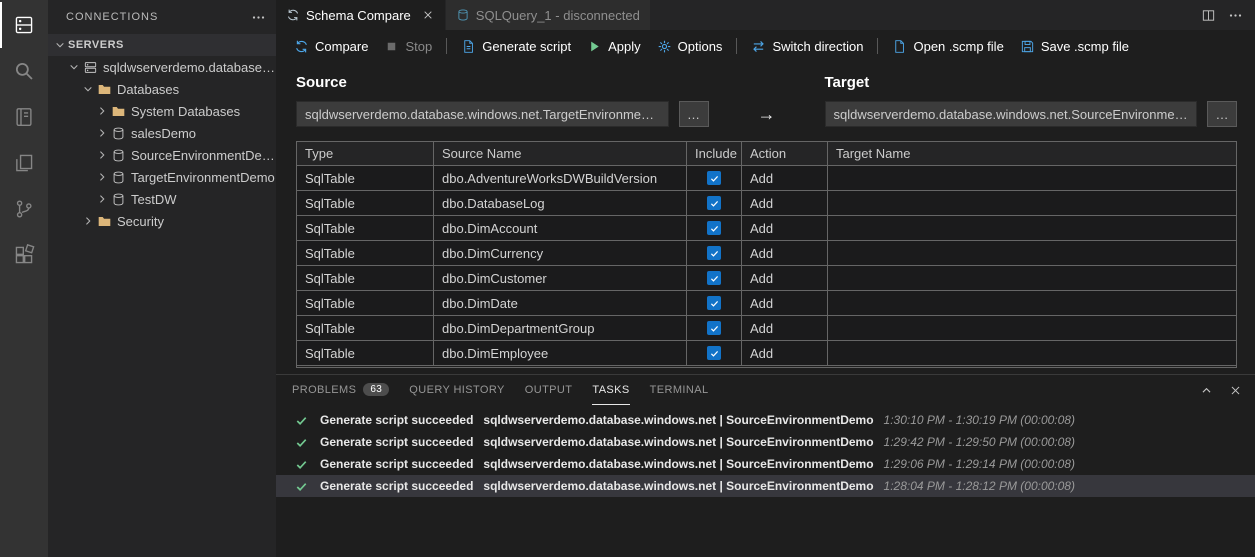 This screenshot has width=1255, height=557. Describe the element at coordinates (428, 15) in the screenshot. I see `close-tab-icon` at that location.